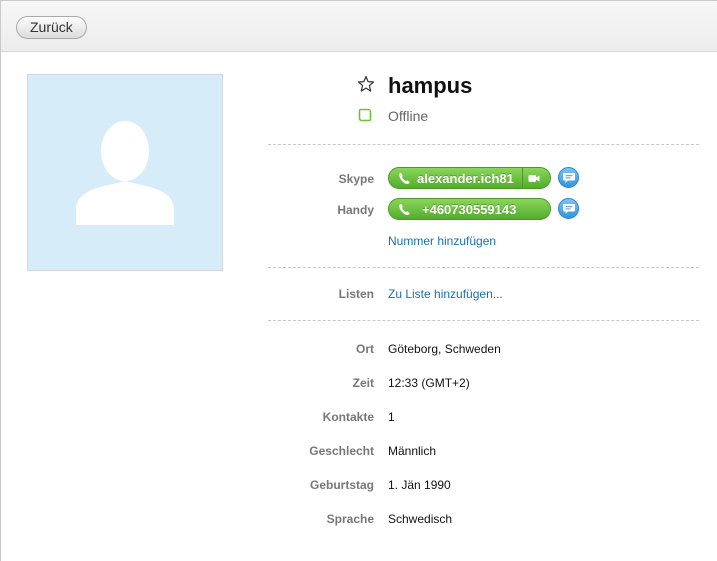  I want to click on detail-value-contacts: 1, so click(391, 417).